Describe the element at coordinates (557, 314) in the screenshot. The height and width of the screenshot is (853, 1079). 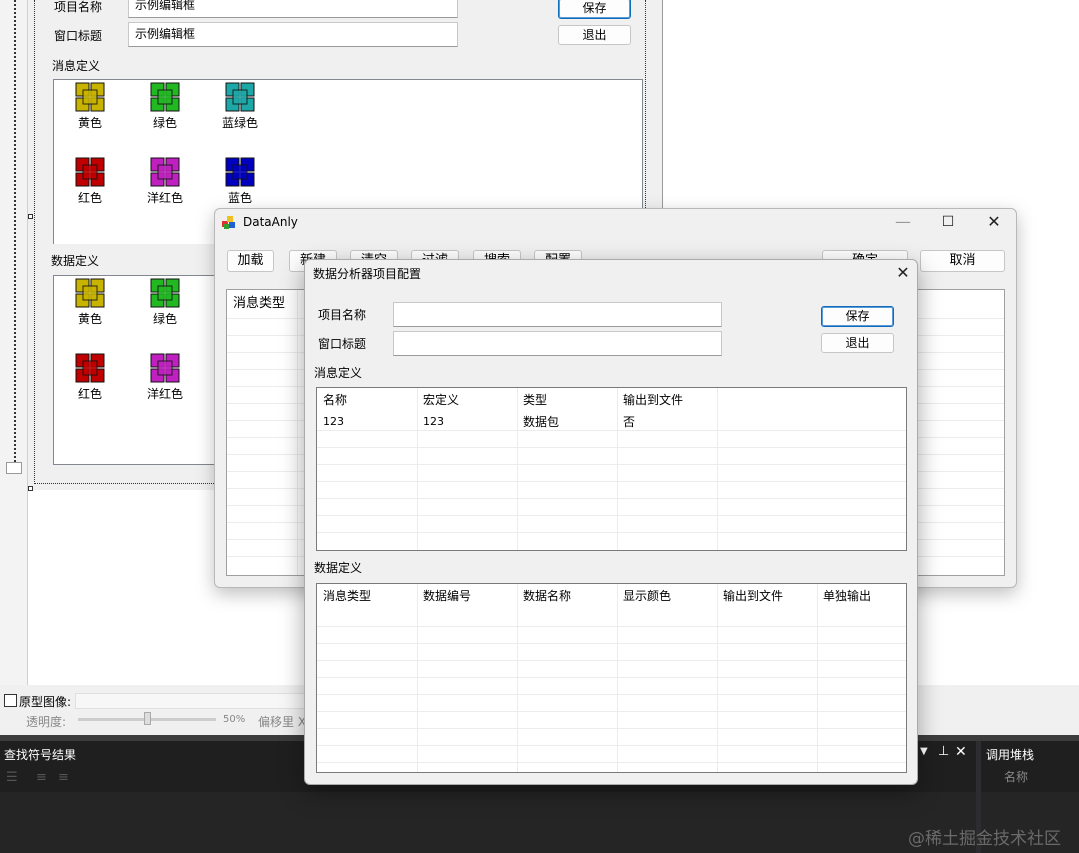
I see `config-project-name-field` at that location.